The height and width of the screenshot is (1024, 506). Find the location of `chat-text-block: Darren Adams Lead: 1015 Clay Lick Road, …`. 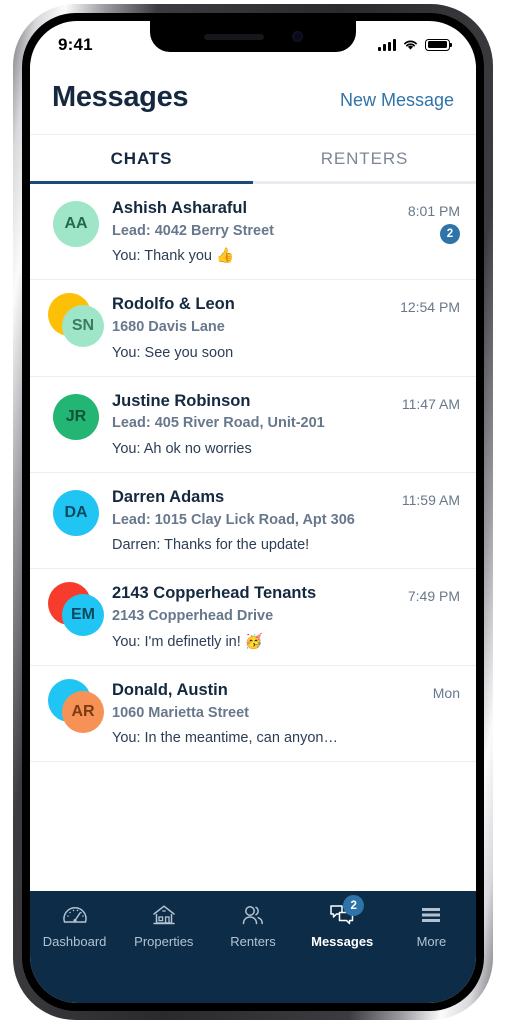

chat-text-block: Darren Adams Lead: 1015 Clay Lick Road, … is located at coordinates (249, 521).